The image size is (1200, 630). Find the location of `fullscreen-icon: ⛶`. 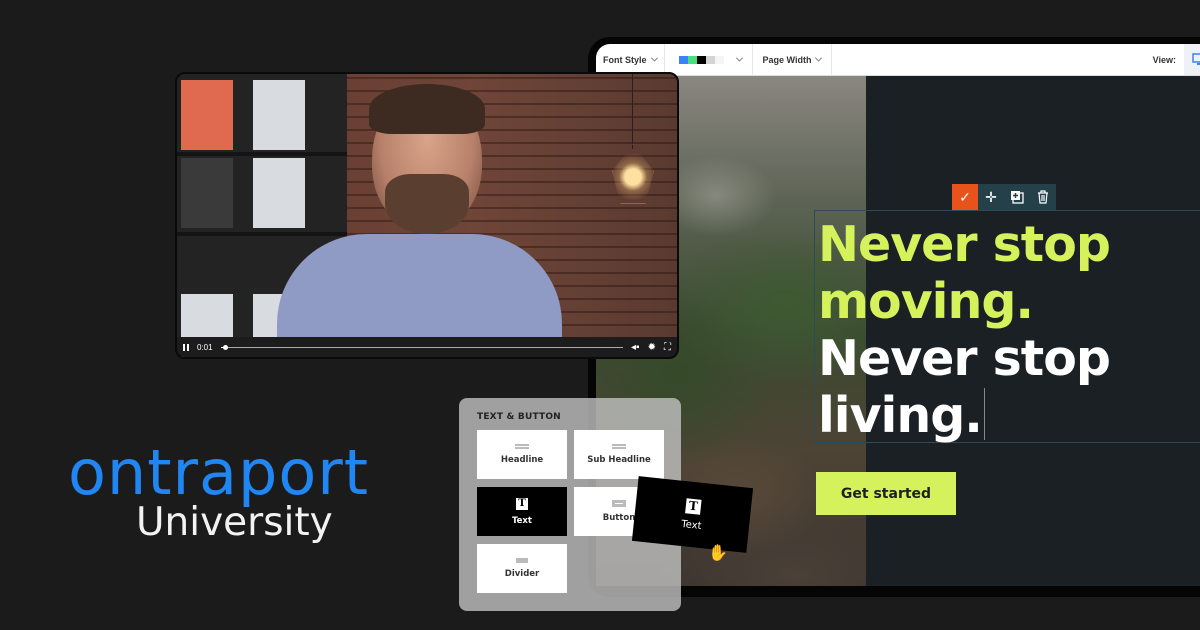

fullscreen-icon: ⛶ is located at coordinates (667, 347).